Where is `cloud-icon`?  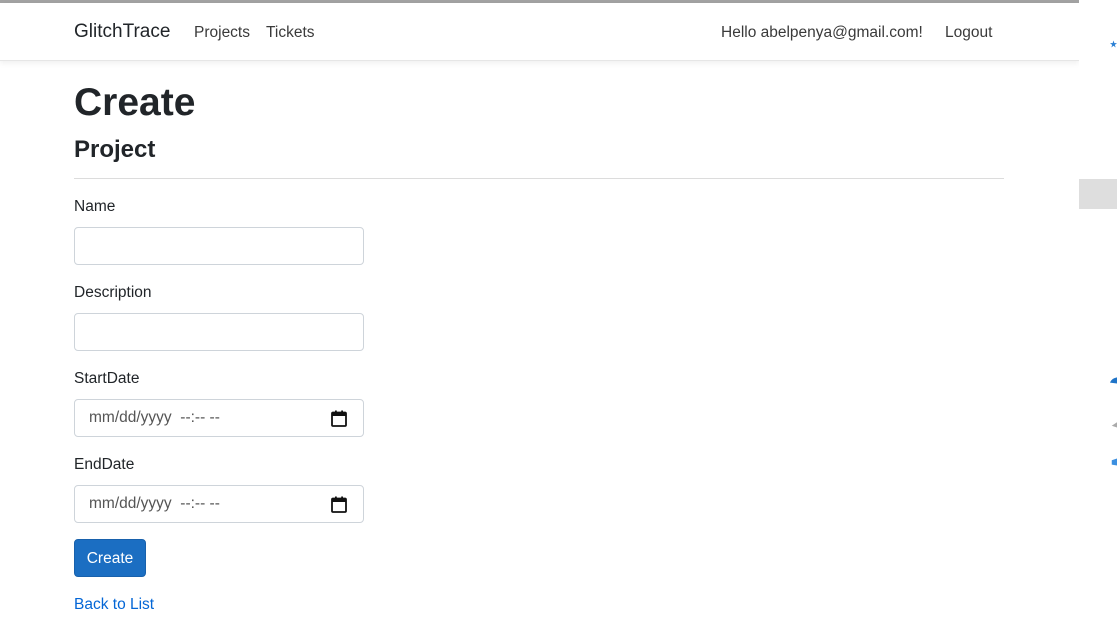
cloud-icon is located at coordinates (1113, 380).